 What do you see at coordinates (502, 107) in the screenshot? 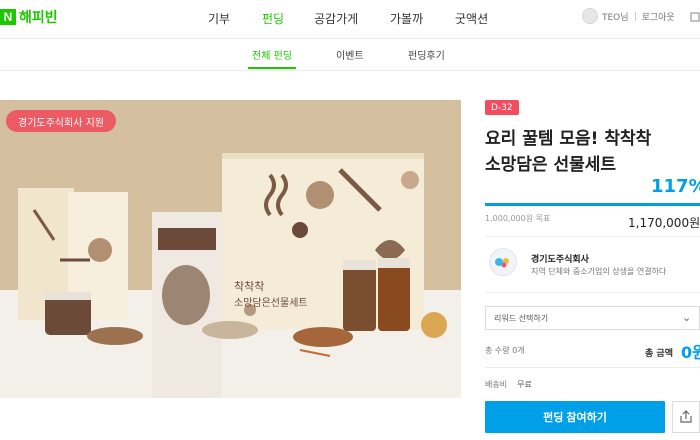
I see `dday-badge: D-32` at bounding box center [502, 107].